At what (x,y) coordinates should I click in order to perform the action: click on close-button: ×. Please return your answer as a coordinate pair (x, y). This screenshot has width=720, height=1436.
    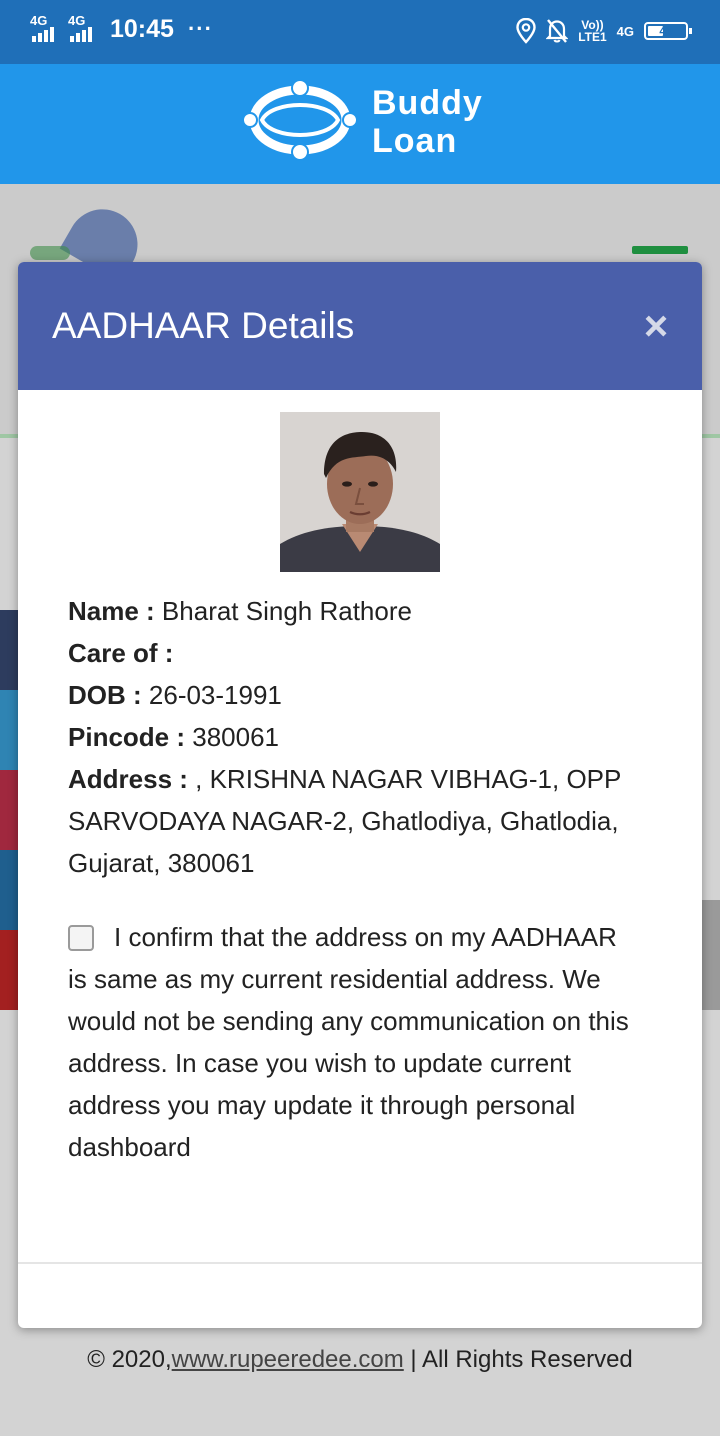
    Looking at the image, I should click on (656, 326).